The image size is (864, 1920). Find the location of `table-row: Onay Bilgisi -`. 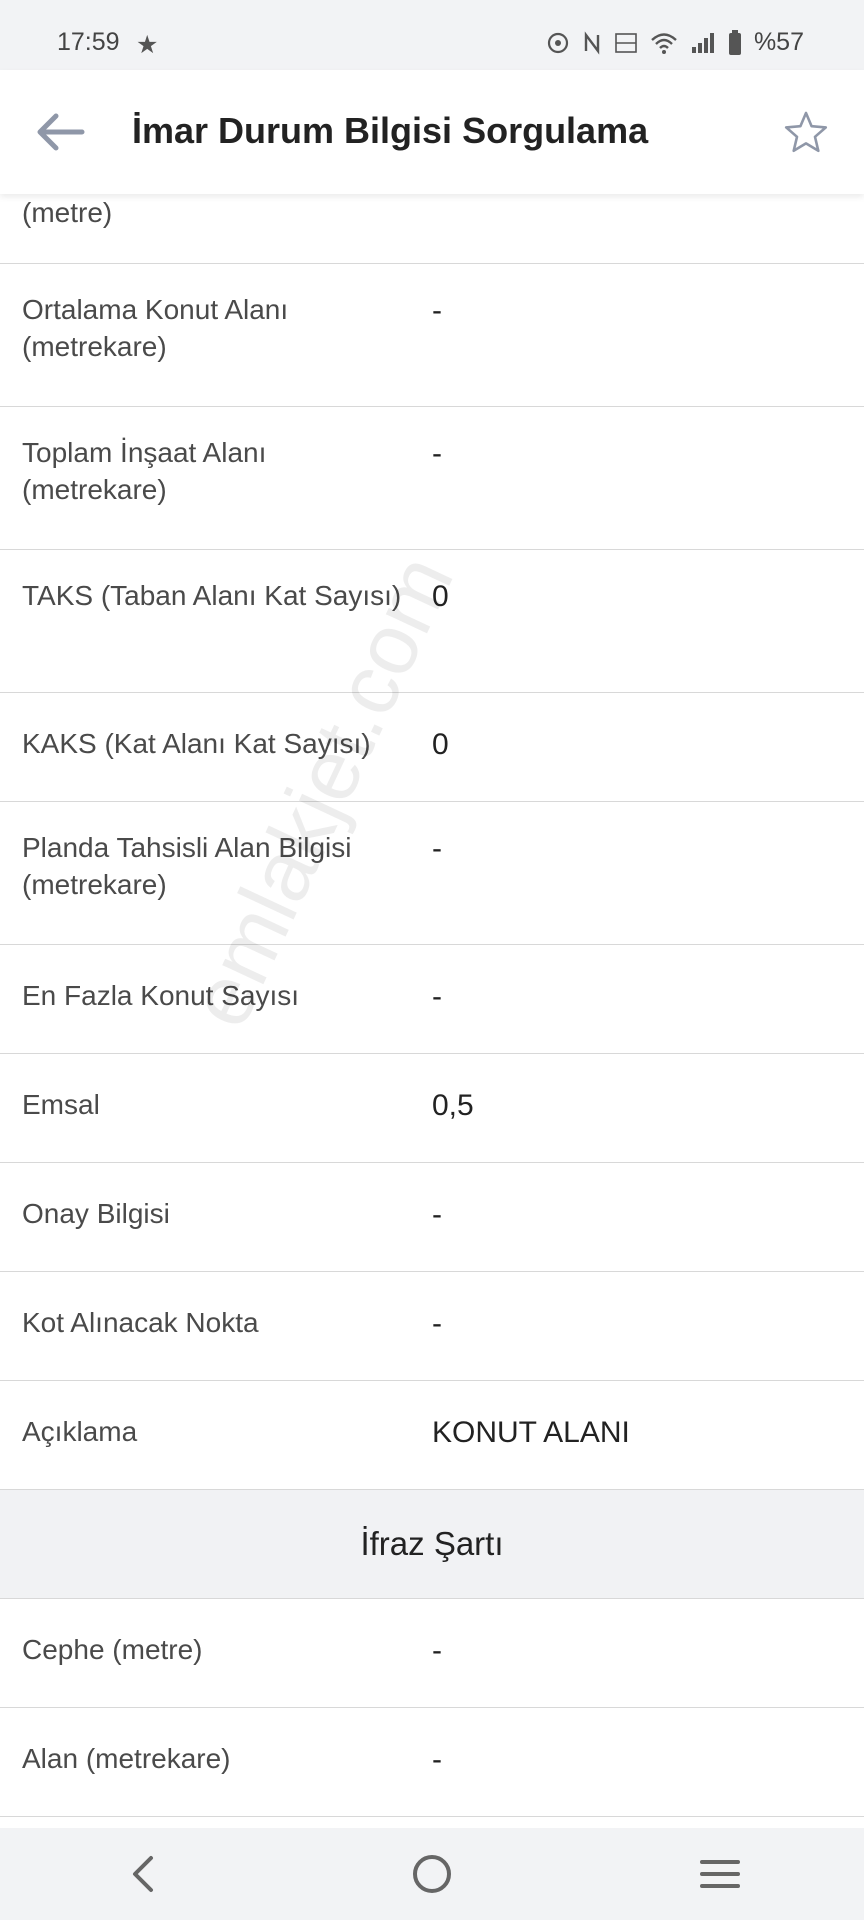

table-row: Onay Bilgisi - is located at coordinates (432, 1217).